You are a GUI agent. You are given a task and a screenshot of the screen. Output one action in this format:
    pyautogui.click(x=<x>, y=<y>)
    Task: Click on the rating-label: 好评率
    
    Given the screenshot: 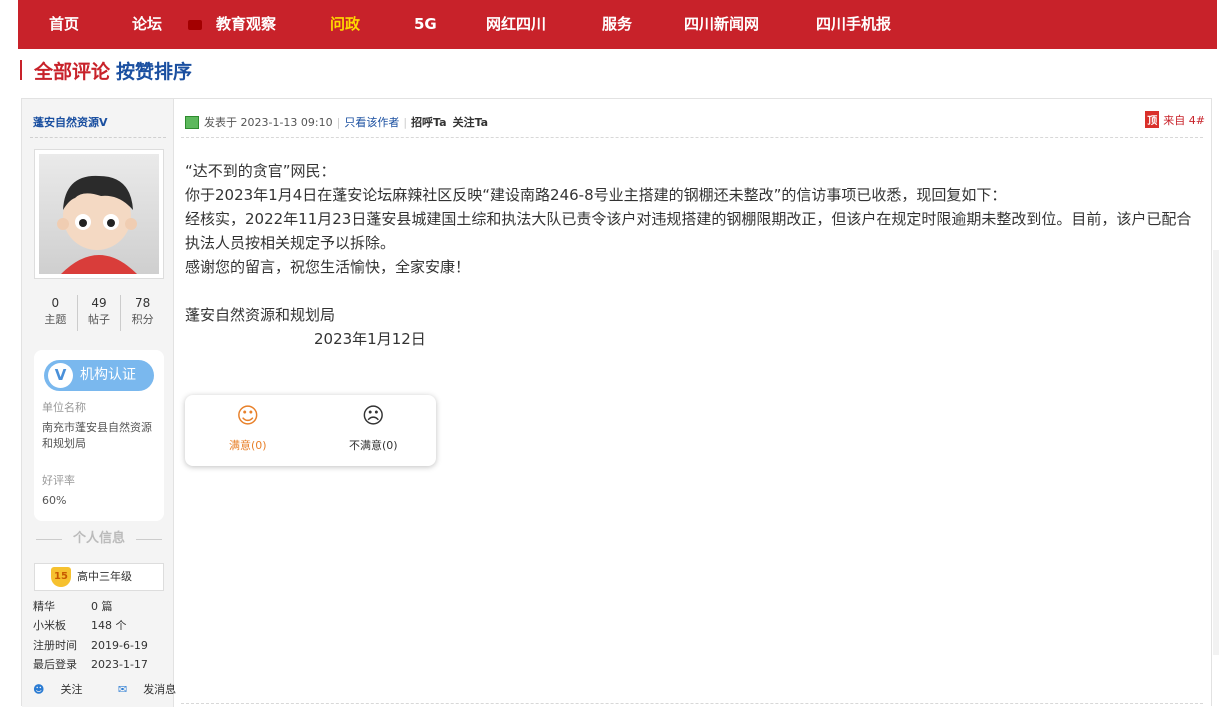 What is the action you would take?
    pyautogui.click(x=58, y=480)
    